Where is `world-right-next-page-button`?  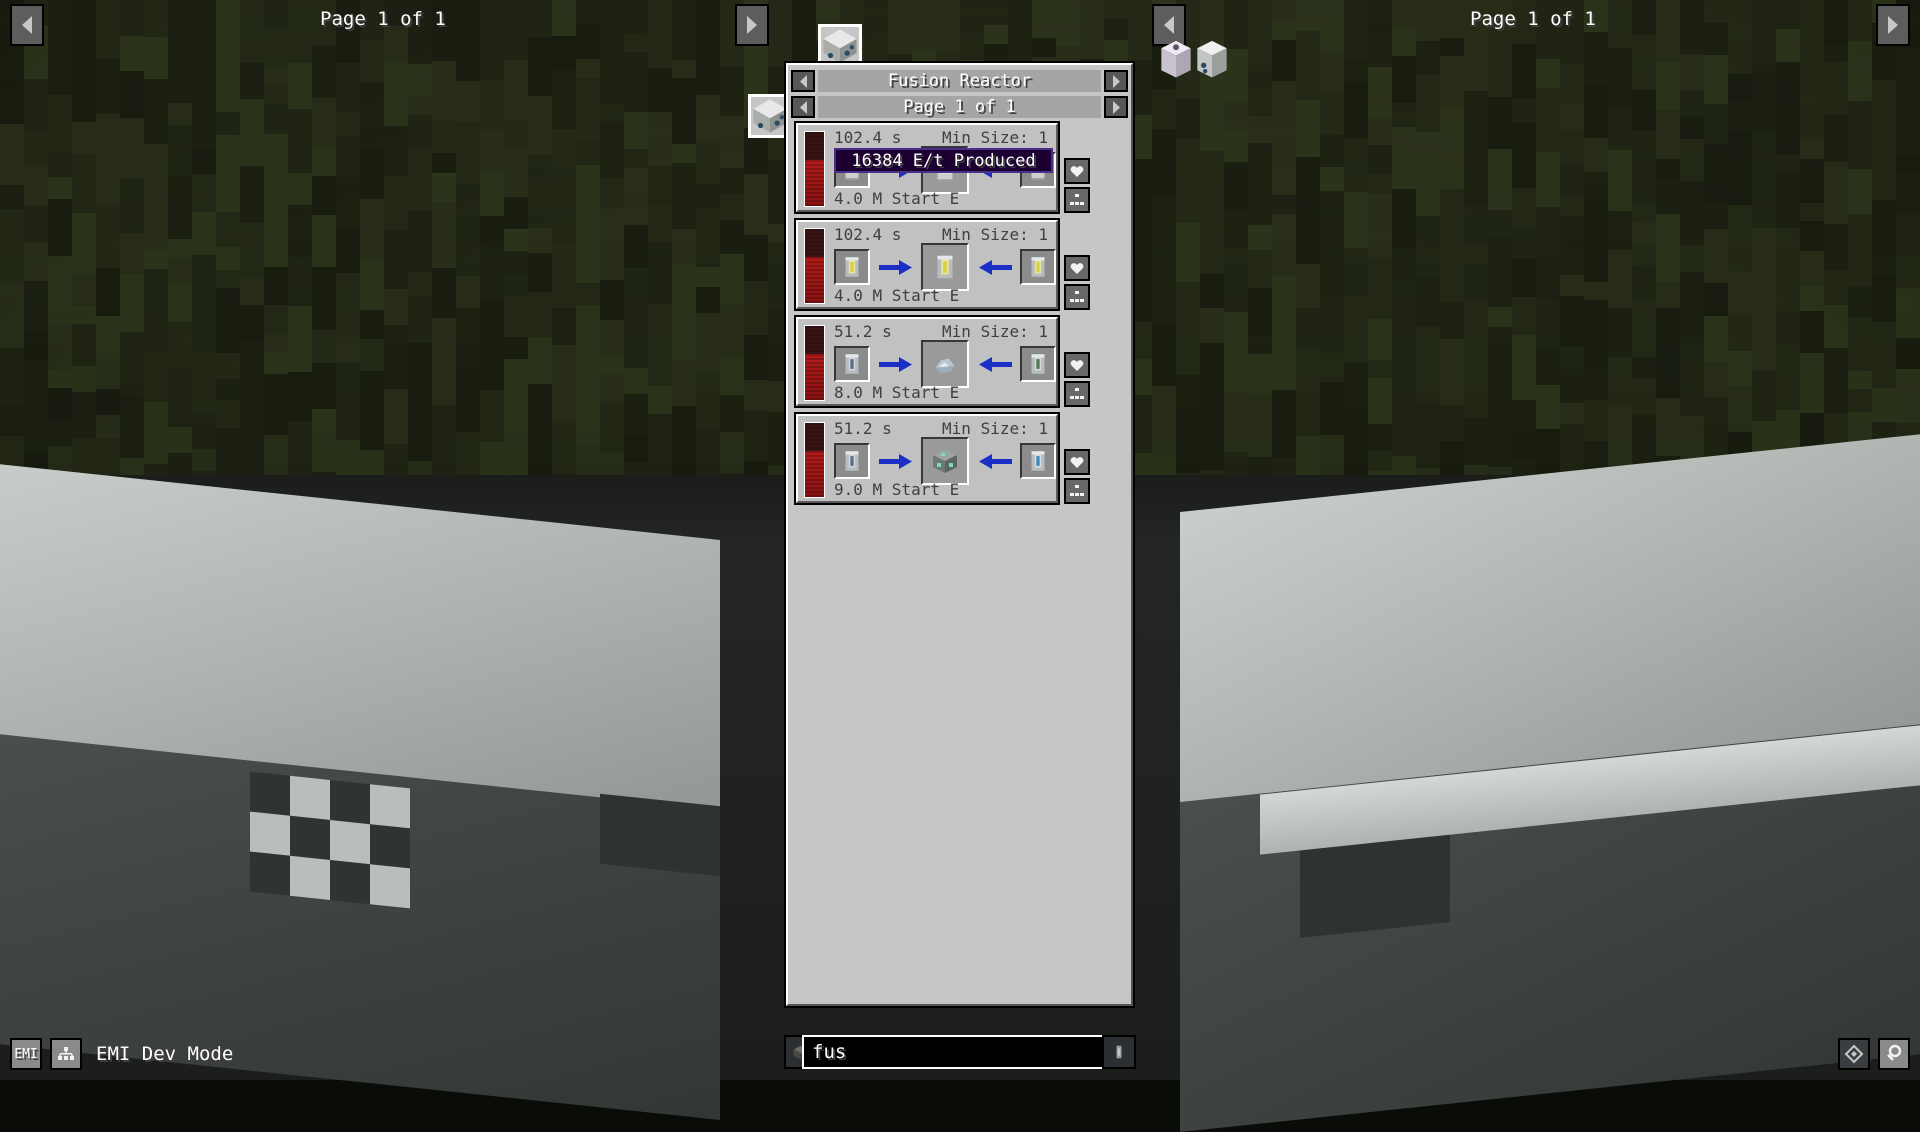 world-right-next-page-button is located at coordinates (1893, 25).